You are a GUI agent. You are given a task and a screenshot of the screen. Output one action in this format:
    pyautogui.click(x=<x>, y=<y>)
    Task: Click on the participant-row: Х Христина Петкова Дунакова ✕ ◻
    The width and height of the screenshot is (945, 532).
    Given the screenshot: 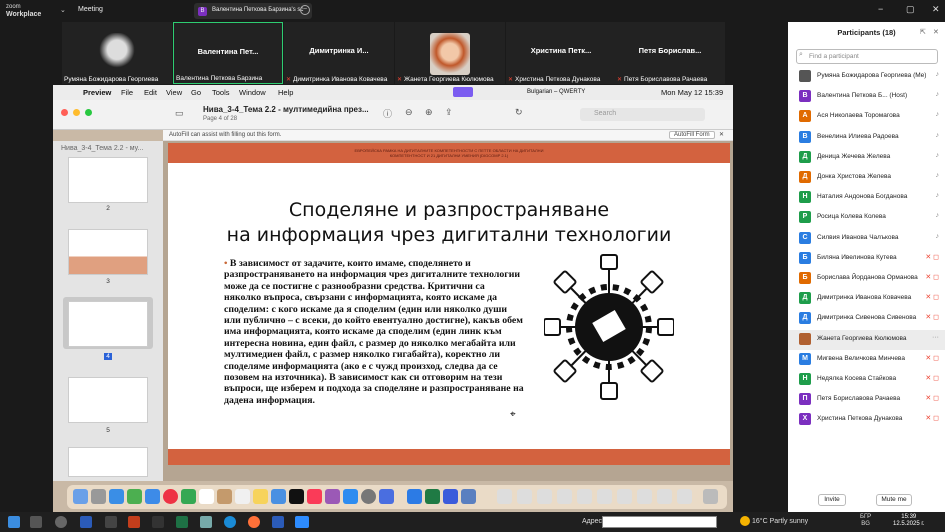 What is the action you would take?
    pyautogui.click(x=866, y=420)
    